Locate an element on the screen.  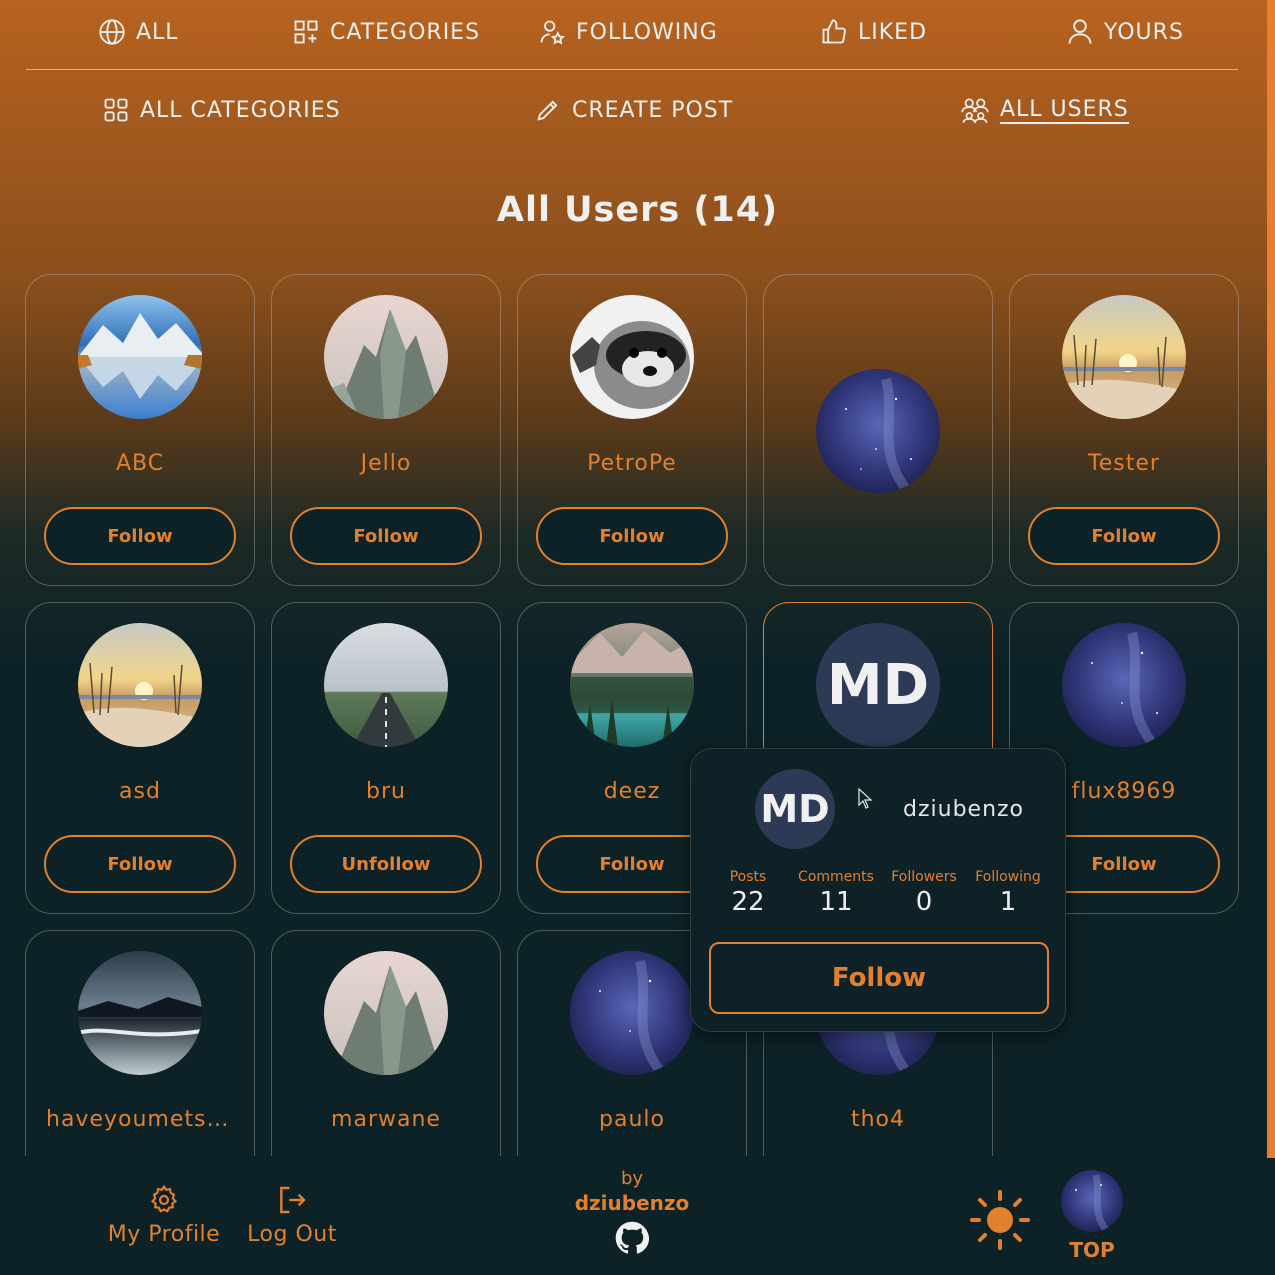
mouse-cursor-icon is located at coordinates (866, 800).